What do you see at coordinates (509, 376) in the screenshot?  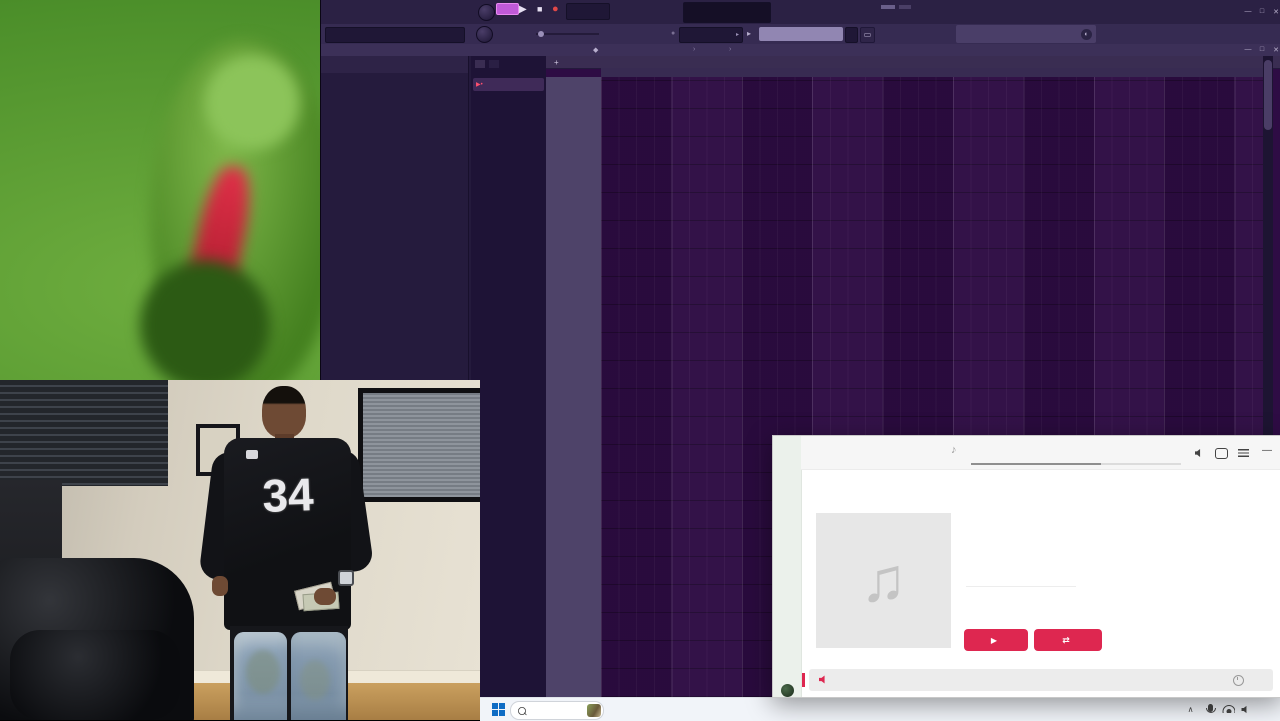 I see `pattern-picker-panel: ▶•` at bounding box center [509, 376].